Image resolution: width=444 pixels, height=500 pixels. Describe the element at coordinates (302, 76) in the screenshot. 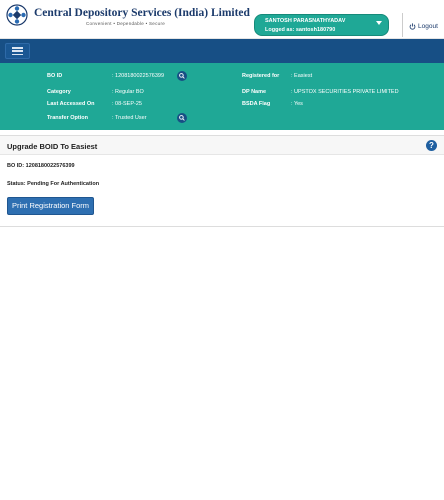

I see `registered-for-value: : Easiest` at that location.